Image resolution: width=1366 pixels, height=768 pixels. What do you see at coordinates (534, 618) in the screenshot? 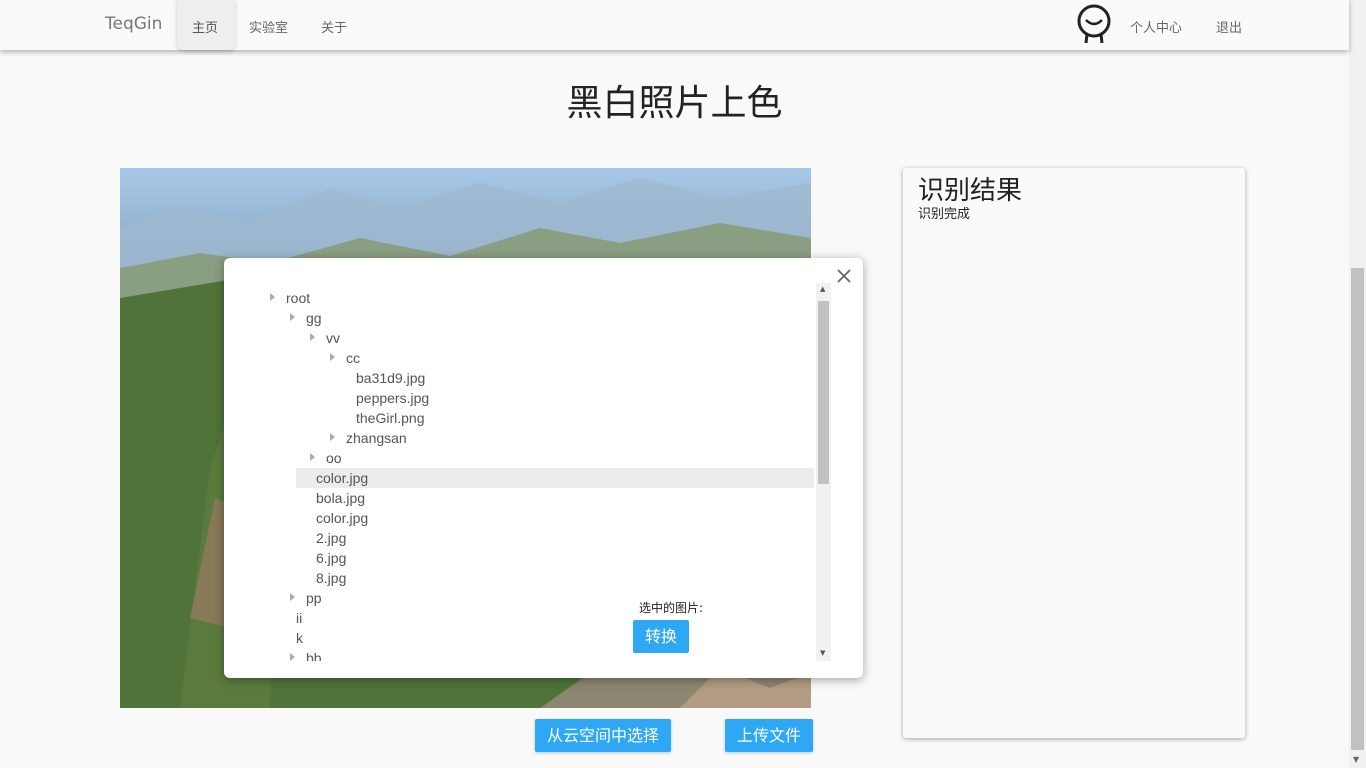
I see `tree-file: ii` at bounding box center [534, 618].